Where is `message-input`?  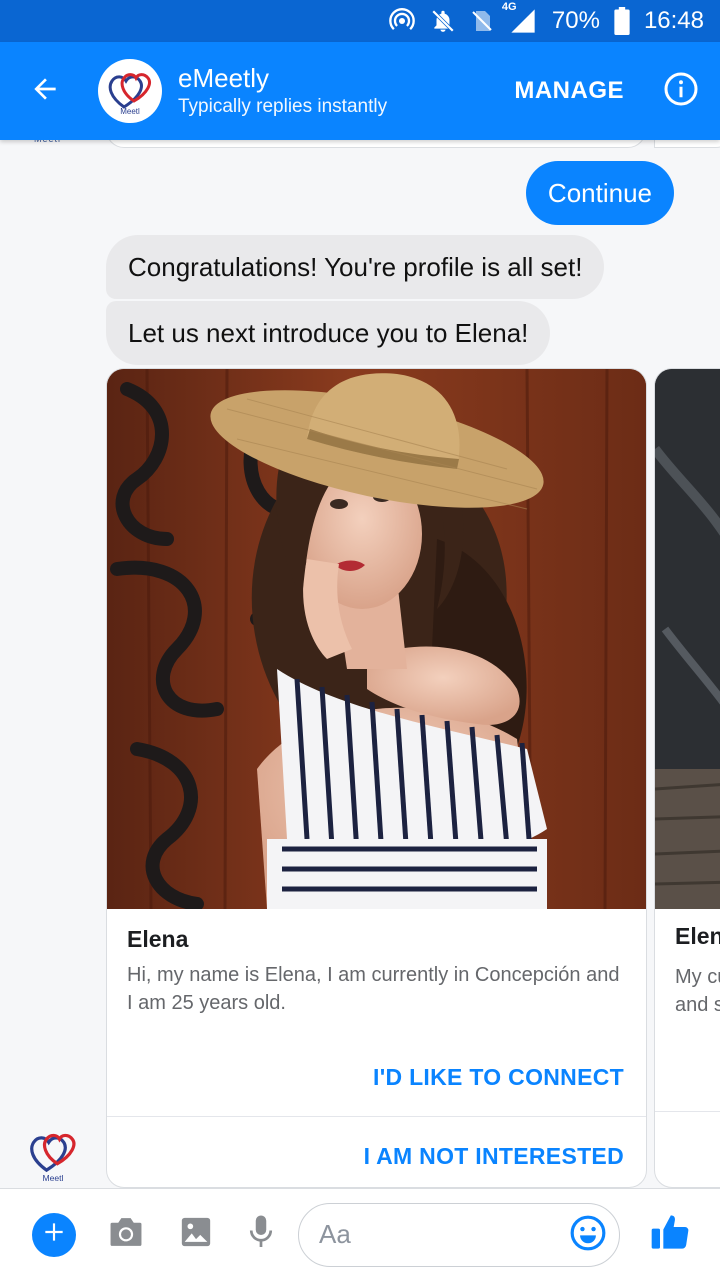
message-input is located at coordinates (439, 1234).